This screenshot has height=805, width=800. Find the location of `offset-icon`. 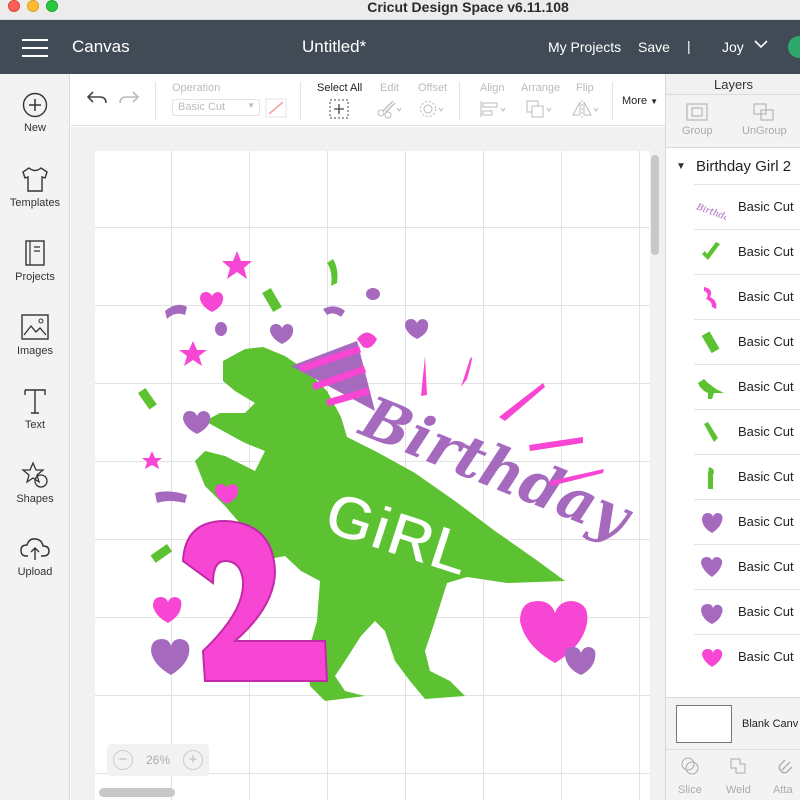

offset-icon is located at coordinates (432, 110).